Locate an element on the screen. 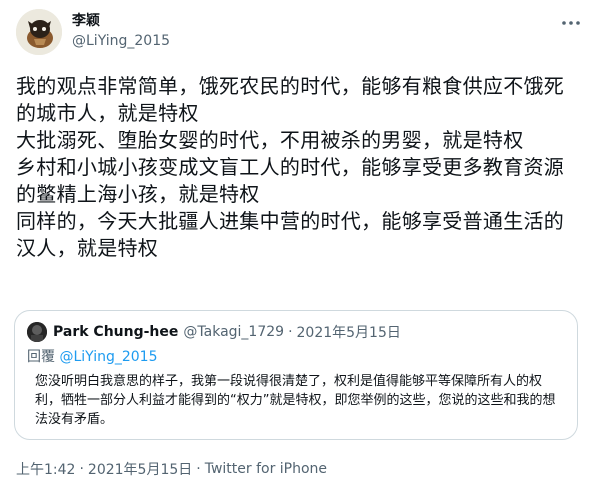  reply-context: 回覆 @LiYing_2015 is located at coordinates (92, 356).